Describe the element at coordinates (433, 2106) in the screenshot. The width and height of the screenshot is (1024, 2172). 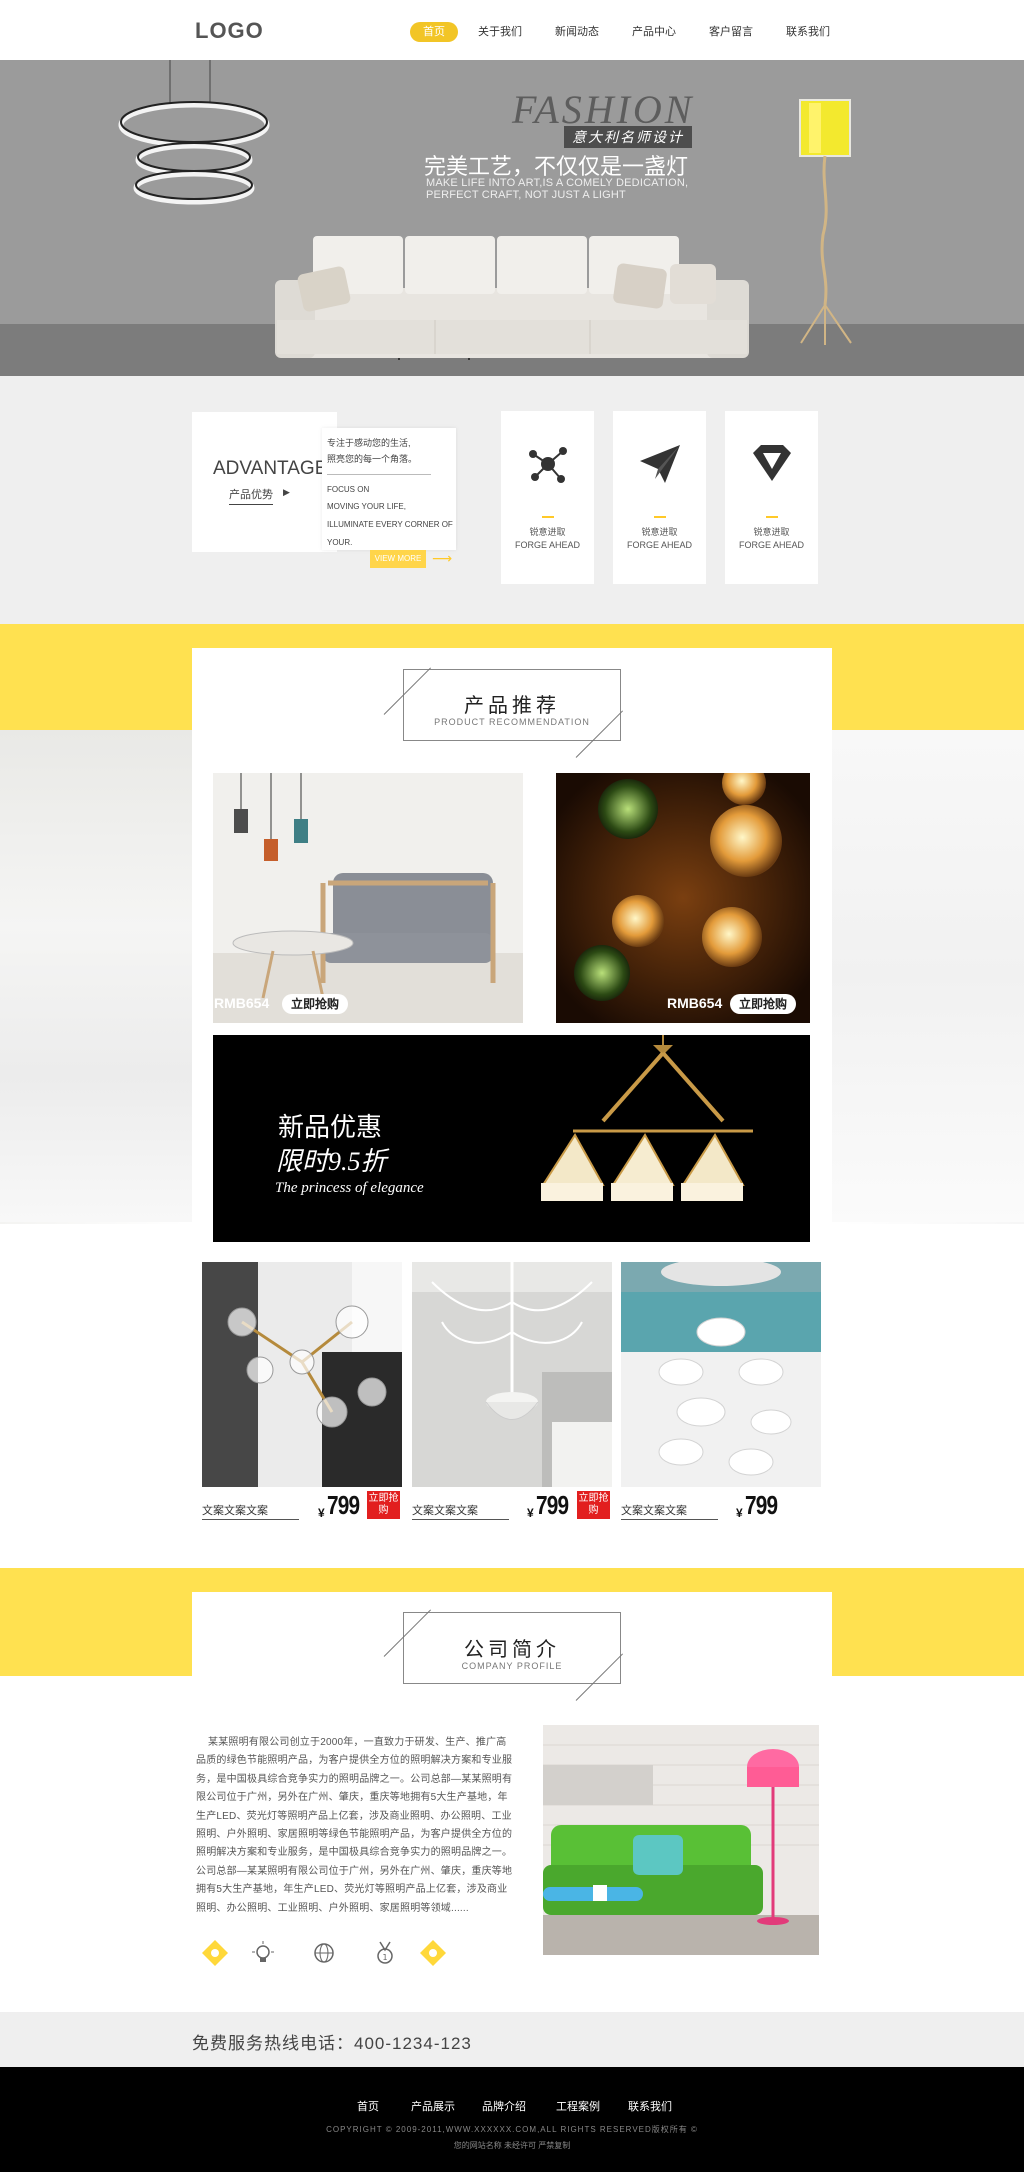
I see `footer-link-products: 产品展示` at that location.